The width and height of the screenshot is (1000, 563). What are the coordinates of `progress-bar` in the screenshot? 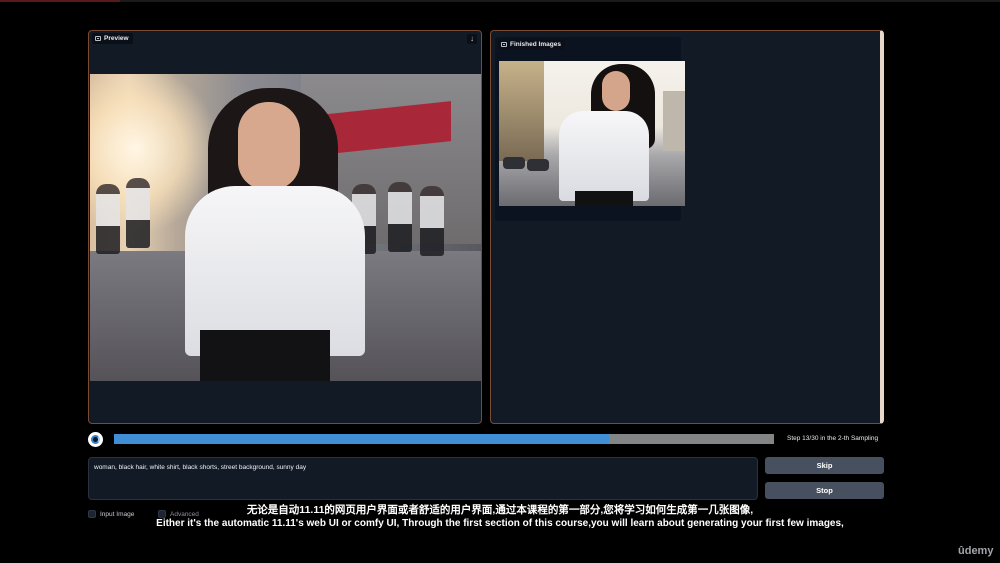 It's located at (444, 439).